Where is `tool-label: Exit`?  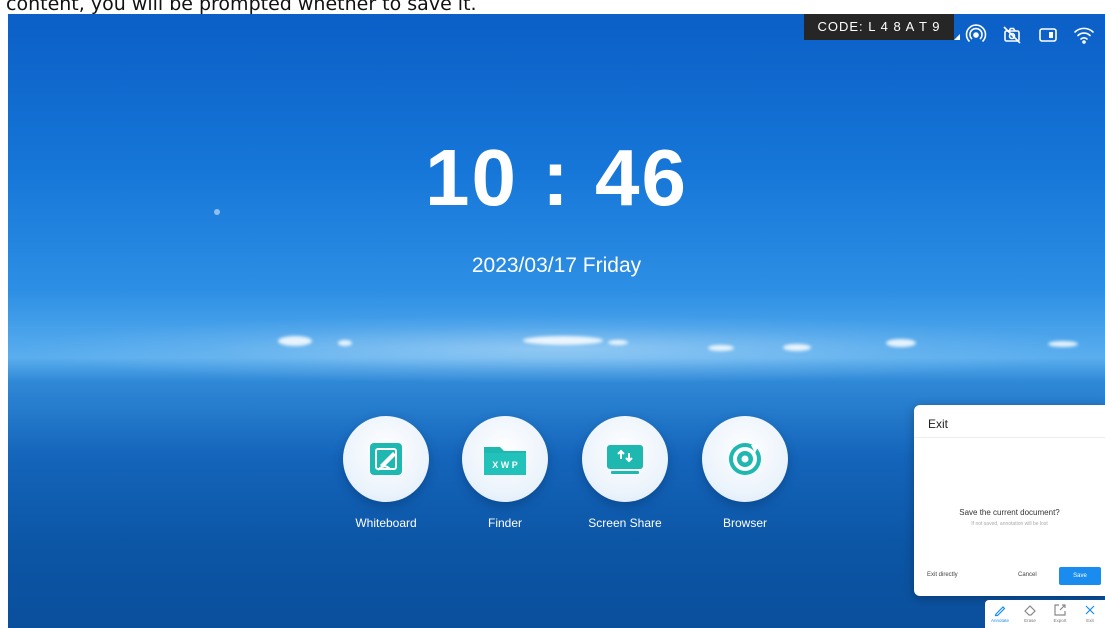
tool-label: Exit is located at coordinates (1090, 620).